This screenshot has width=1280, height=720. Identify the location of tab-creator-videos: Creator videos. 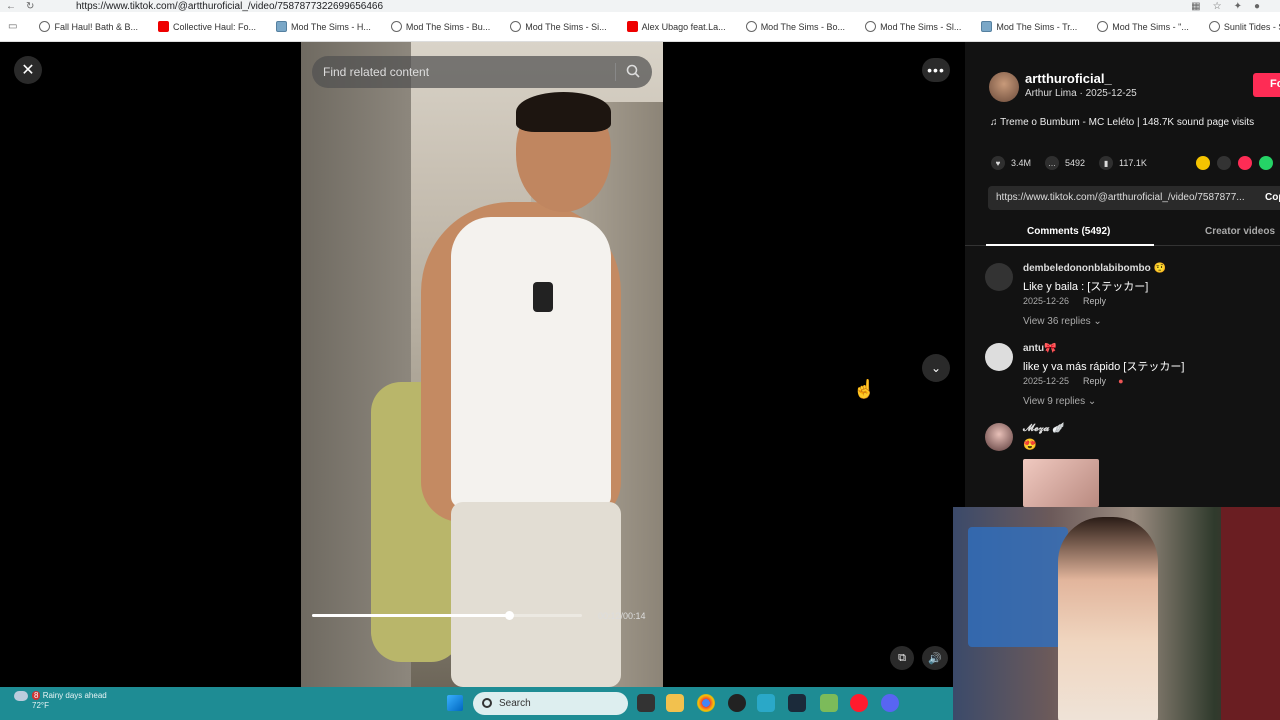
(1240, 231).